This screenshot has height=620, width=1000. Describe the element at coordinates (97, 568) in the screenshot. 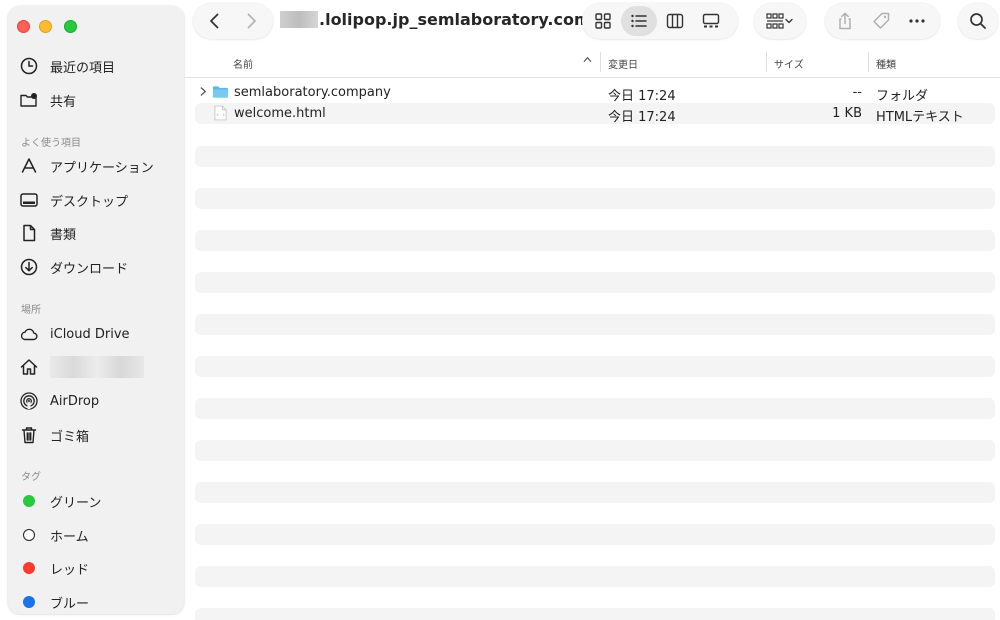

I see `sidebar-tag-red: レッド` at that location.